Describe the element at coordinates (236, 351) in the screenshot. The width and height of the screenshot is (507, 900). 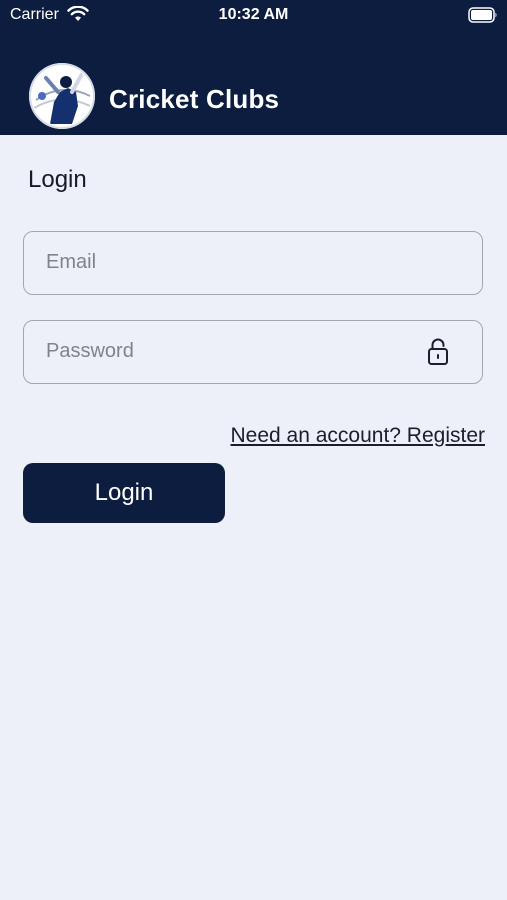
I see `password-input` at that location.